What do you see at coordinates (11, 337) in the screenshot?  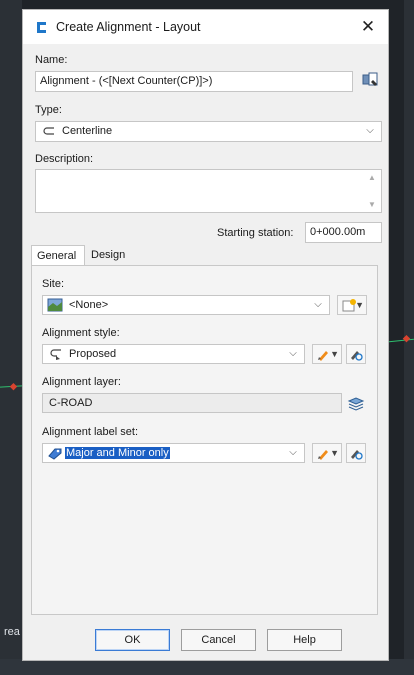 I see `background-canvas-left` at bounding box center [11, 337].